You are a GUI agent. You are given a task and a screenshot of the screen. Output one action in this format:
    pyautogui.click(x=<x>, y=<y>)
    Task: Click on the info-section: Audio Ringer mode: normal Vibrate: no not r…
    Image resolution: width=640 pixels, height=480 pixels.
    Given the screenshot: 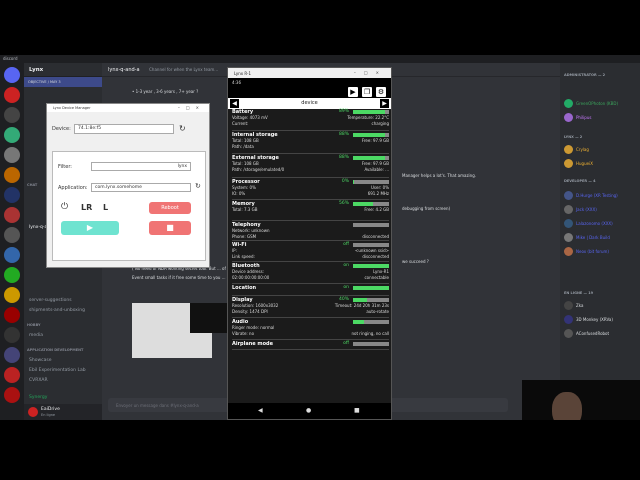 What is the action you would take?
    pyautogui.click(x=310, y=329)
    